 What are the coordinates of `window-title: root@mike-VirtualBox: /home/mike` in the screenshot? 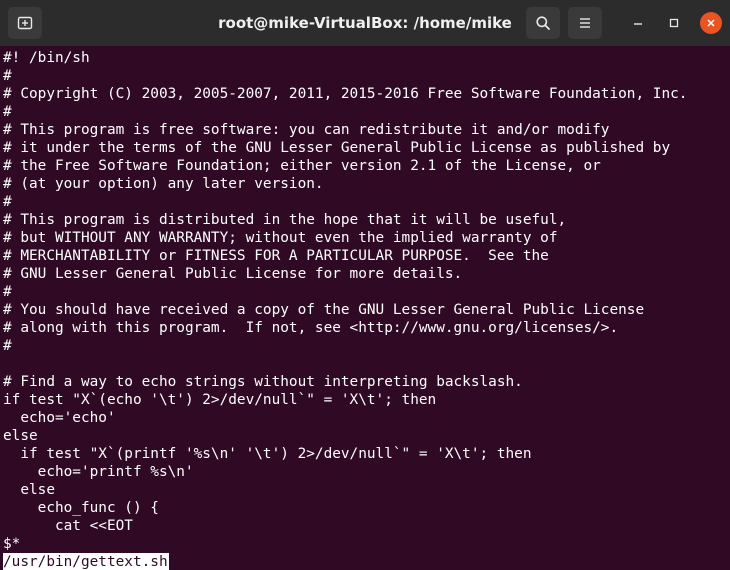 It's located at (365, 23).